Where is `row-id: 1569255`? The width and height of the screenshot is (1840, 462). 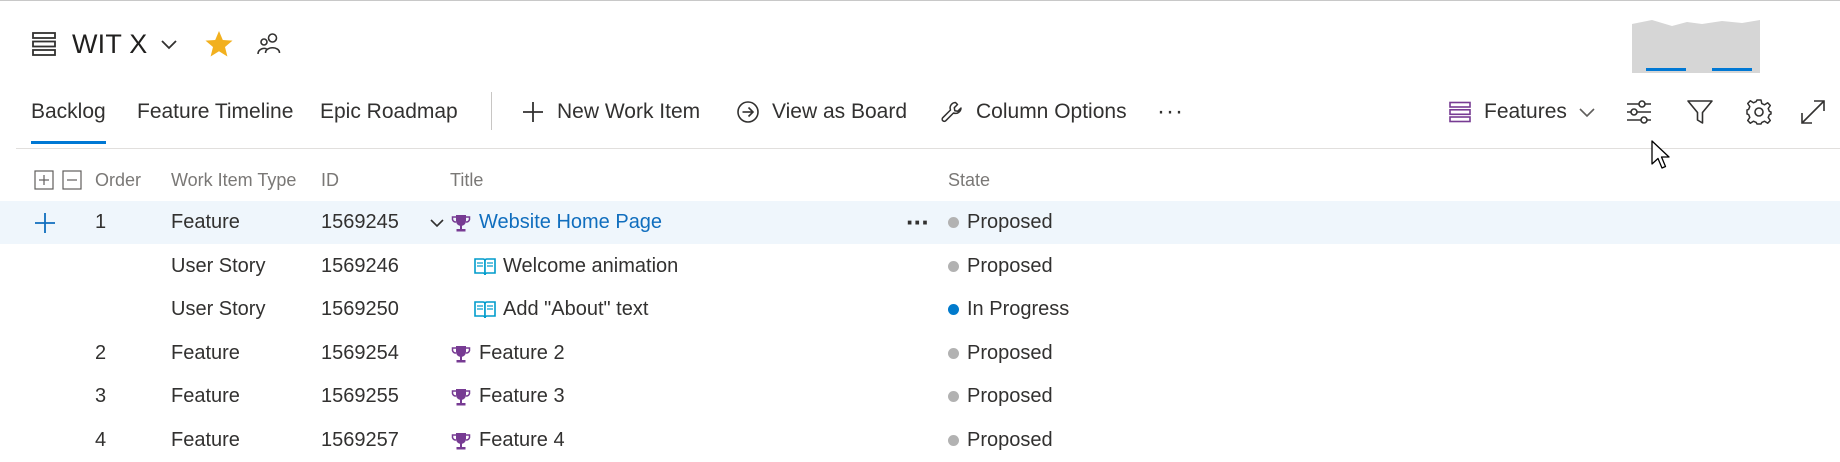
row-id: 1569255 is located at coordinates (360, 396).